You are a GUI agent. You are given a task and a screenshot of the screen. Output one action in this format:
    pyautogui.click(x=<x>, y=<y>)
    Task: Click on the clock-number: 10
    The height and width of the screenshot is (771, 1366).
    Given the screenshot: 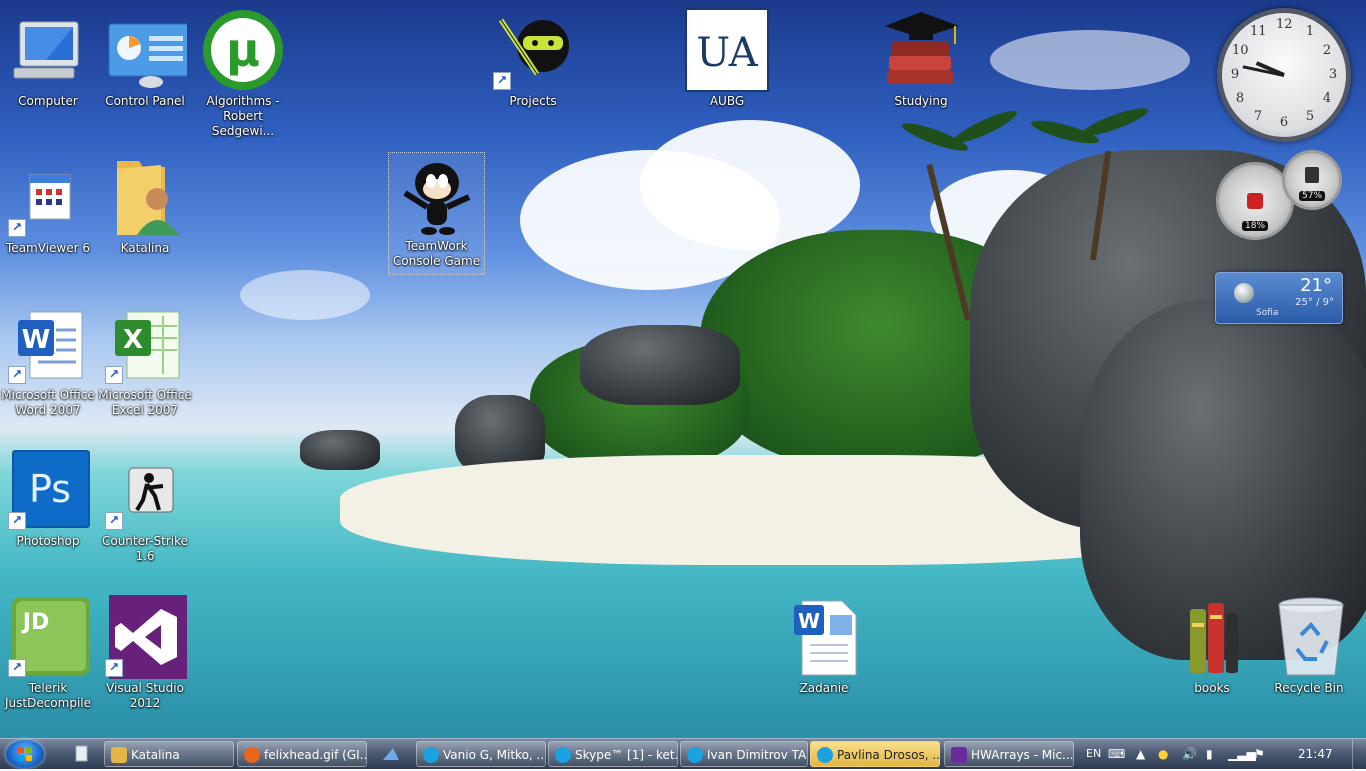 What is the action you would take?
    pyautogui.click(x=1240, y=50)
    